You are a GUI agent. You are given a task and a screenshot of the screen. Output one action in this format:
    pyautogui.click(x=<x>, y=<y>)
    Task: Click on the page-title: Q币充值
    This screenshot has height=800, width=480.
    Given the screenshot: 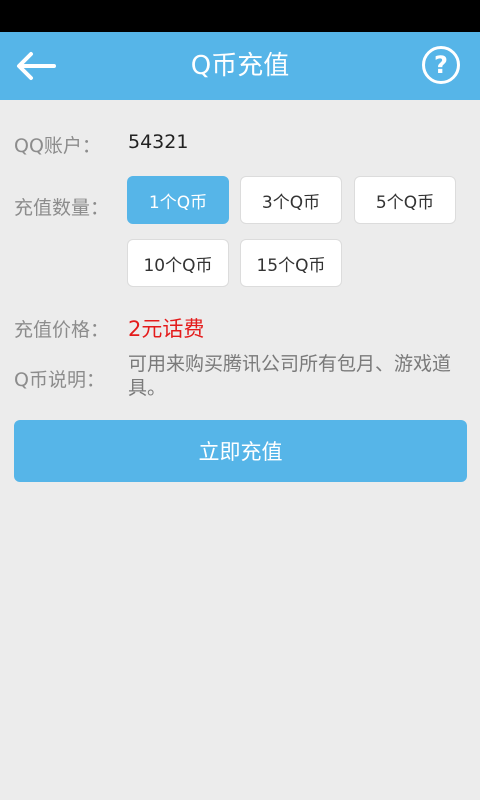 What is the action you would take?
    pyautogui.click(x=240, y=66)
    